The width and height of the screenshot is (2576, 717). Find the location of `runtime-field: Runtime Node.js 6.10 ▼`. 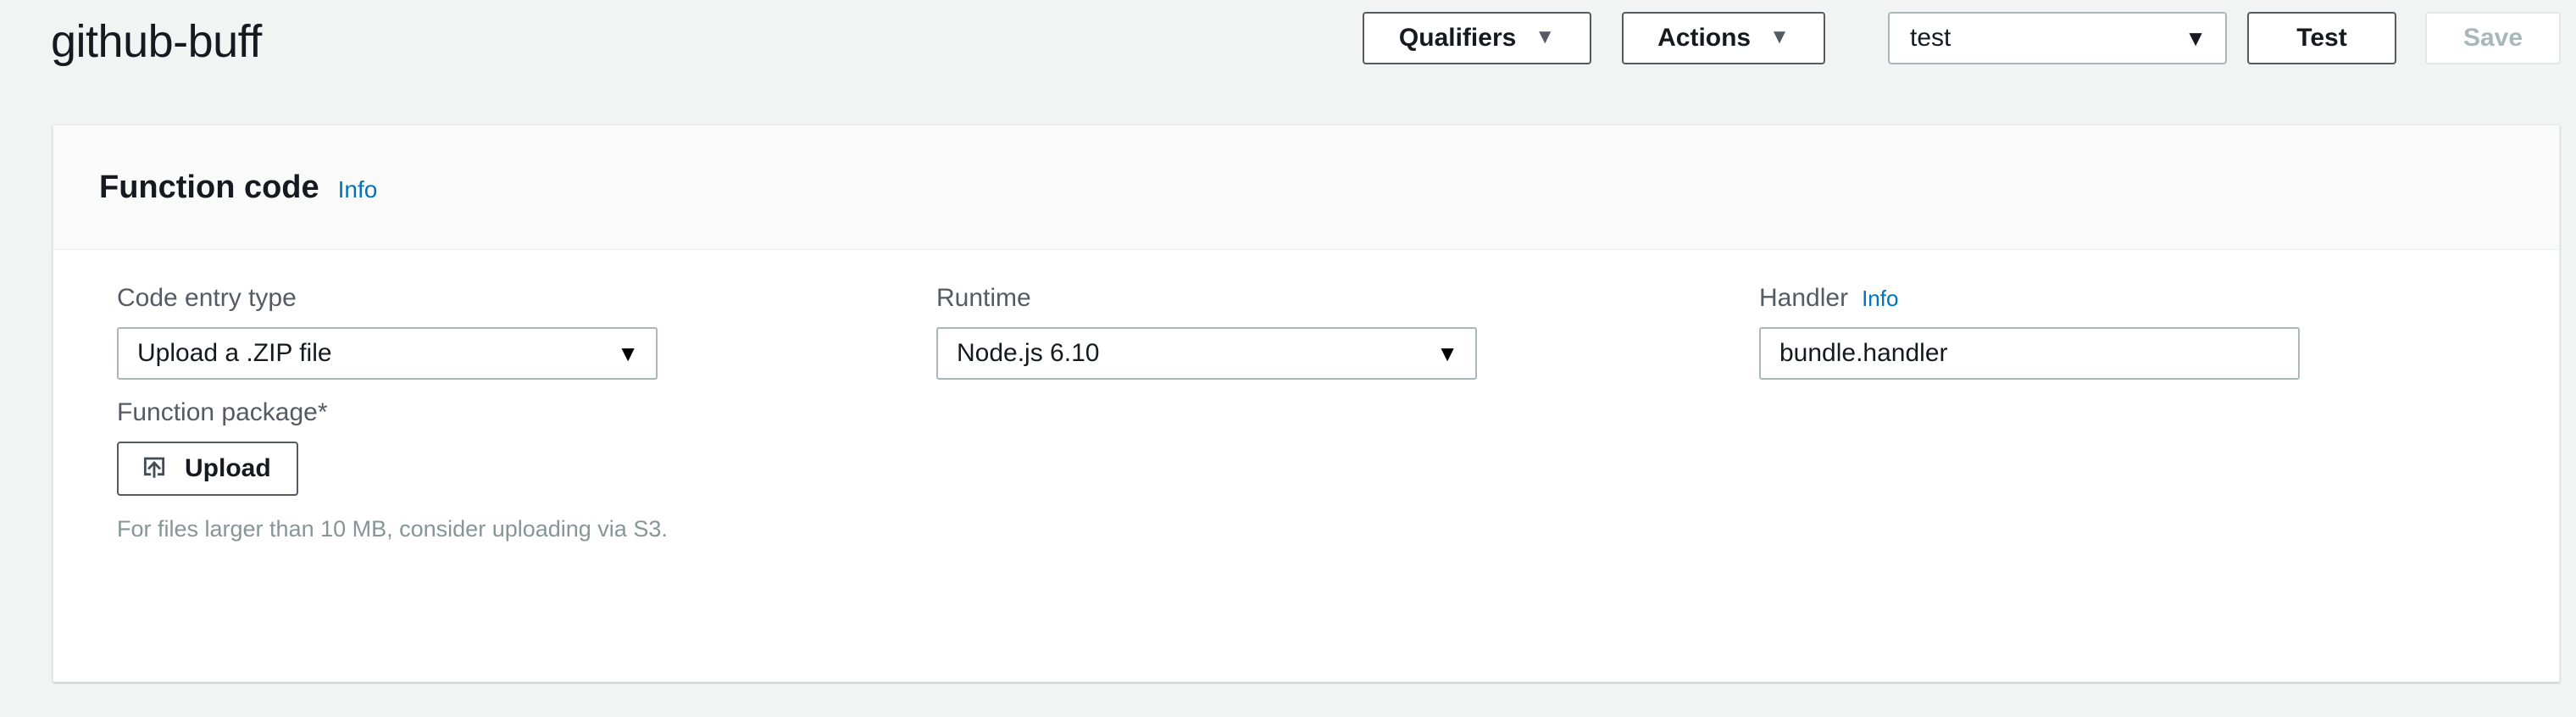

runtime-field: Runtime Node.js 6.10 ▼ is located at coordinates (1206, 331).